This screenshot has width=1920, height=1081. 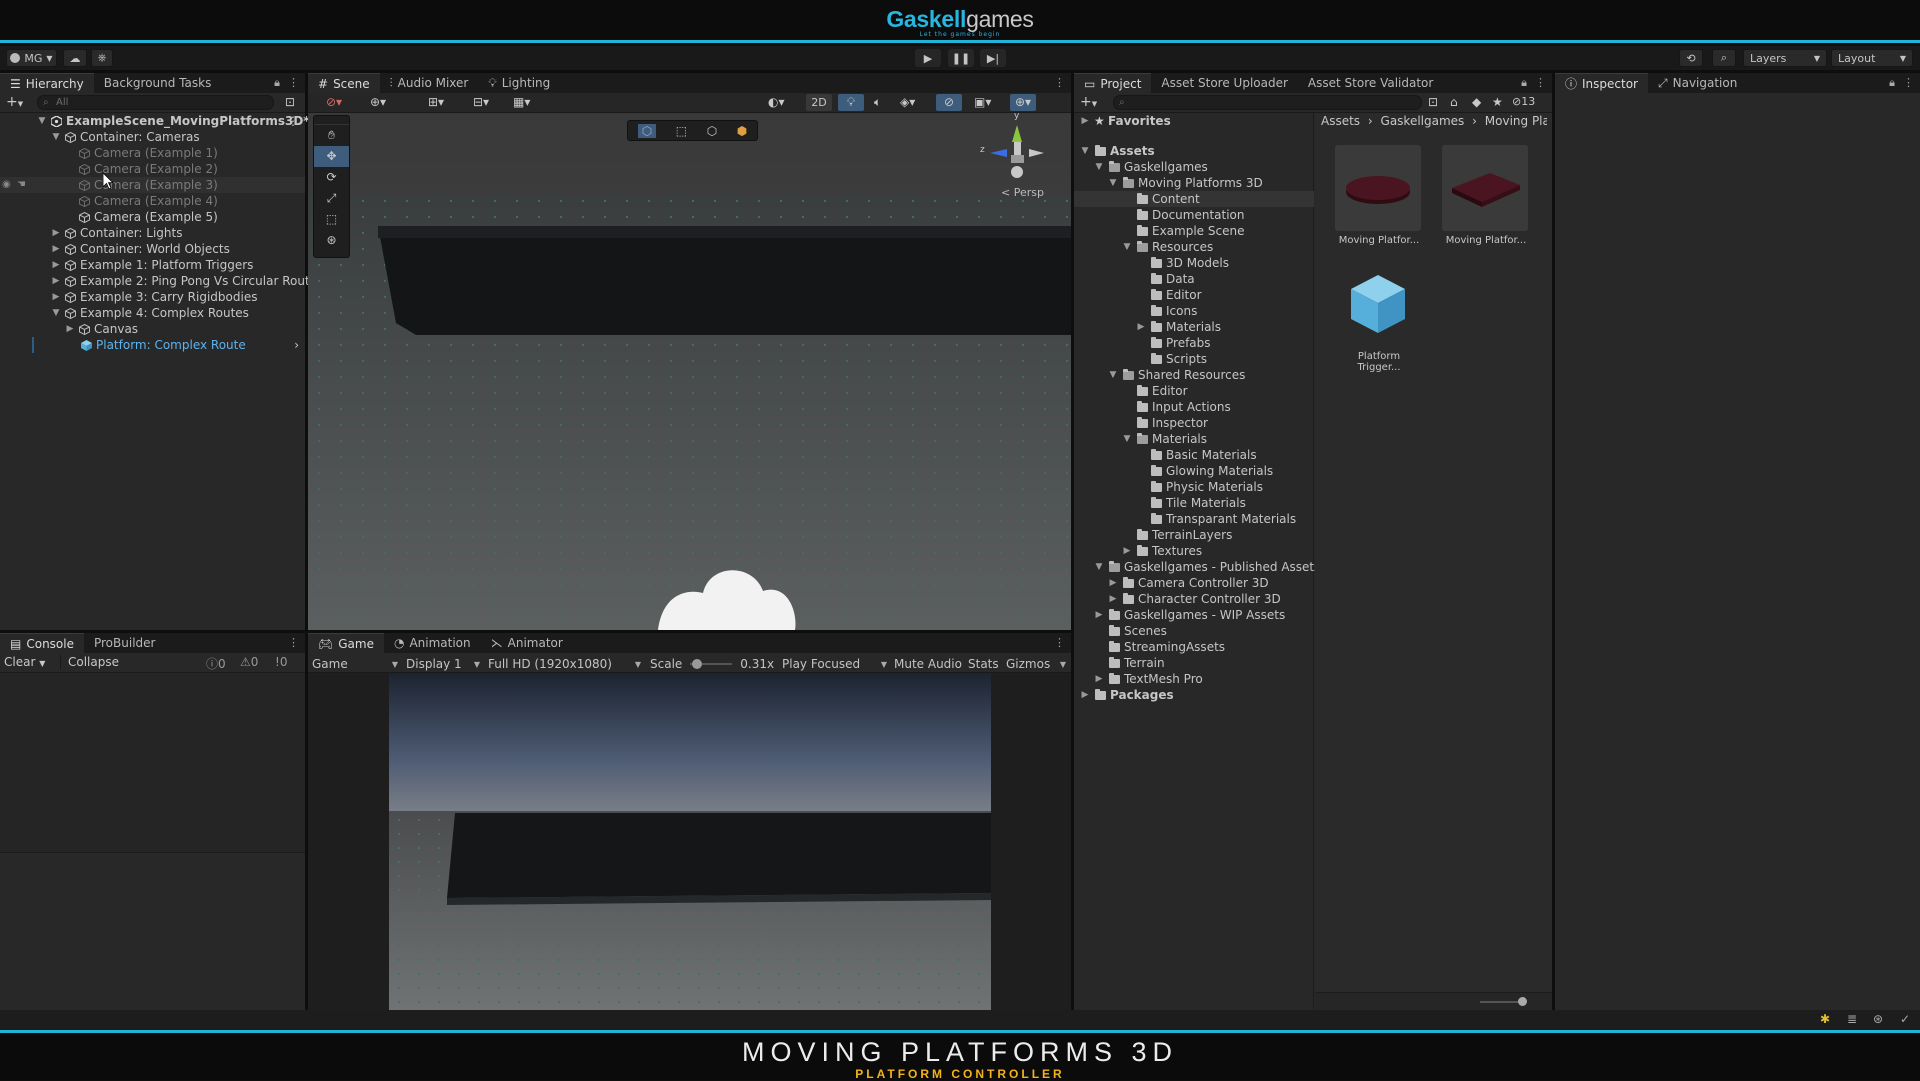 I want to click on check-icon: ✓, so click(x=1905, y=1019).